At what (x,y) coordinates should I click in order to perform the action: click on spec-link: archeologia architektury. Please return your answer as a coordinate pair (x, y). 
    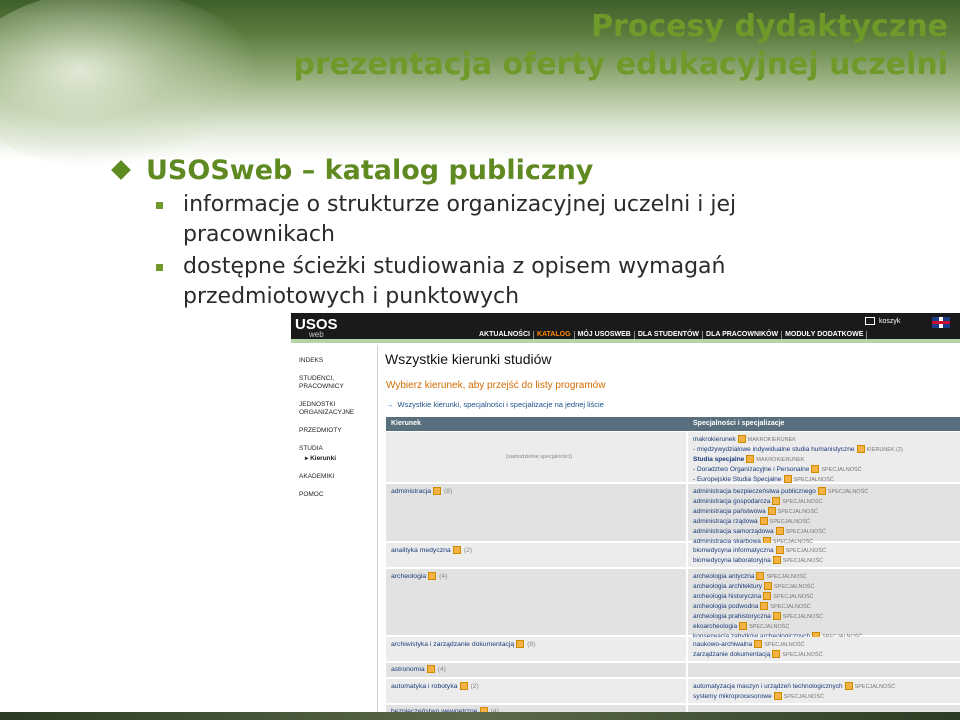
    Looking at the image, I should click on (727, 586).